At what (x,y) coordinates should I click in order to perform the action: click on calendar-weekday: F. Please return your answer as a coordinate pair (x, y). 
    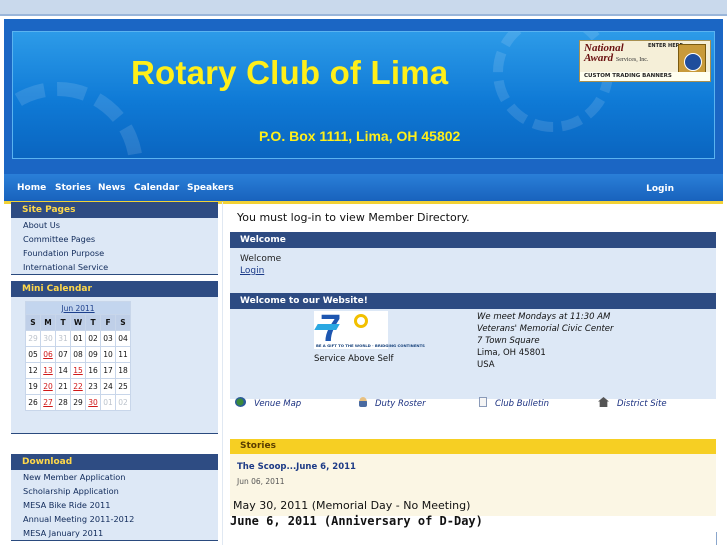
    Looking at the image, I should click on (108, 322).